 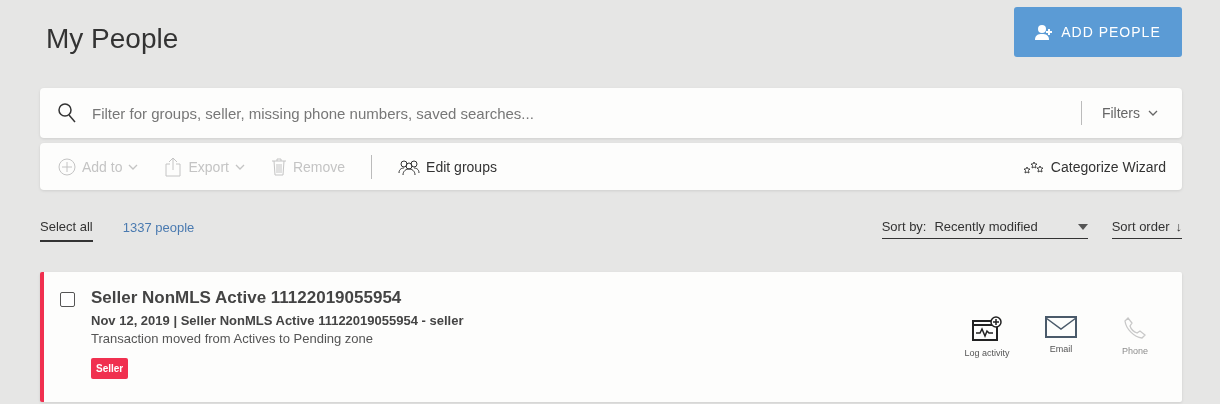 I want to click on caret-down-icon, so click(x=1082, y=226).